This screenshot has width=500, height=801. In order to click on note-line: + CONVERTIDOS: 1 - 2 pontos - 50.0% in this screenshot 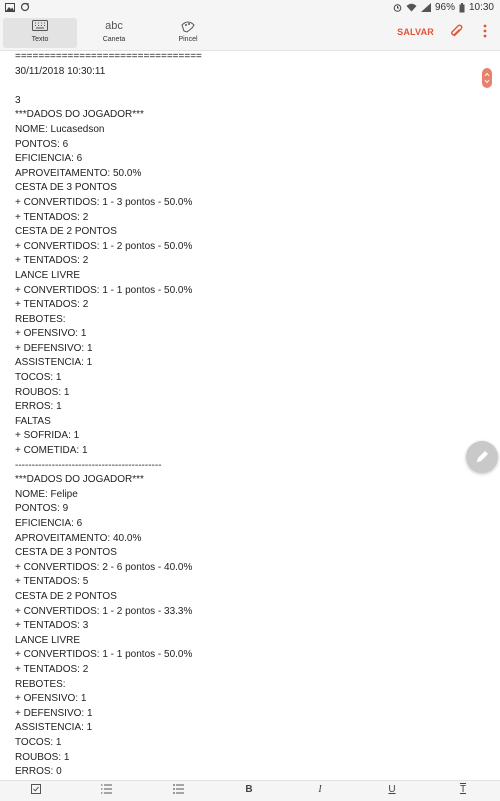, I will do `click(104, 246)`.